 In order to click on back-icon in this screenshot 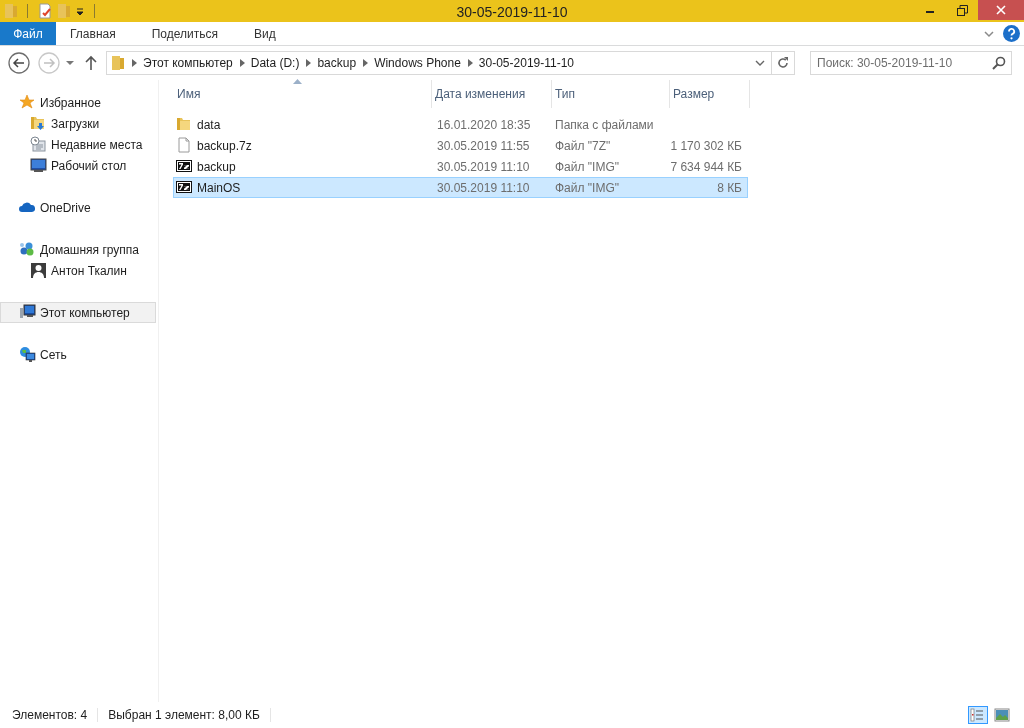, I will do `click(19, 63)`.